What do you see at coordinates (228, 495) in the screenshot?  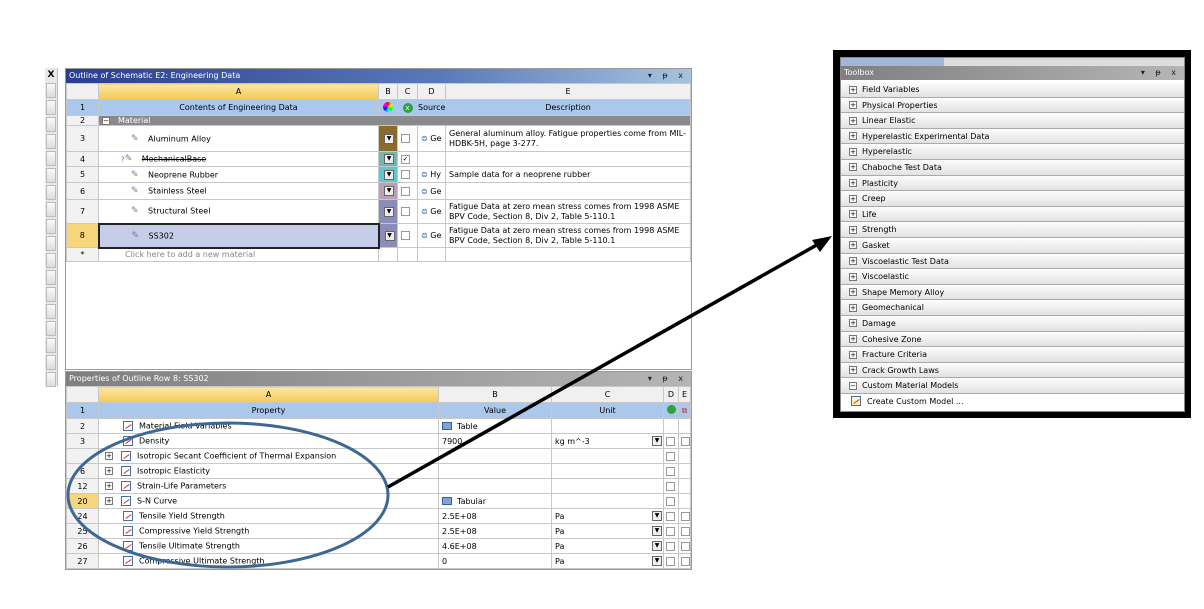 I see `highlight-ellipse` at bounding box center [228, 495].